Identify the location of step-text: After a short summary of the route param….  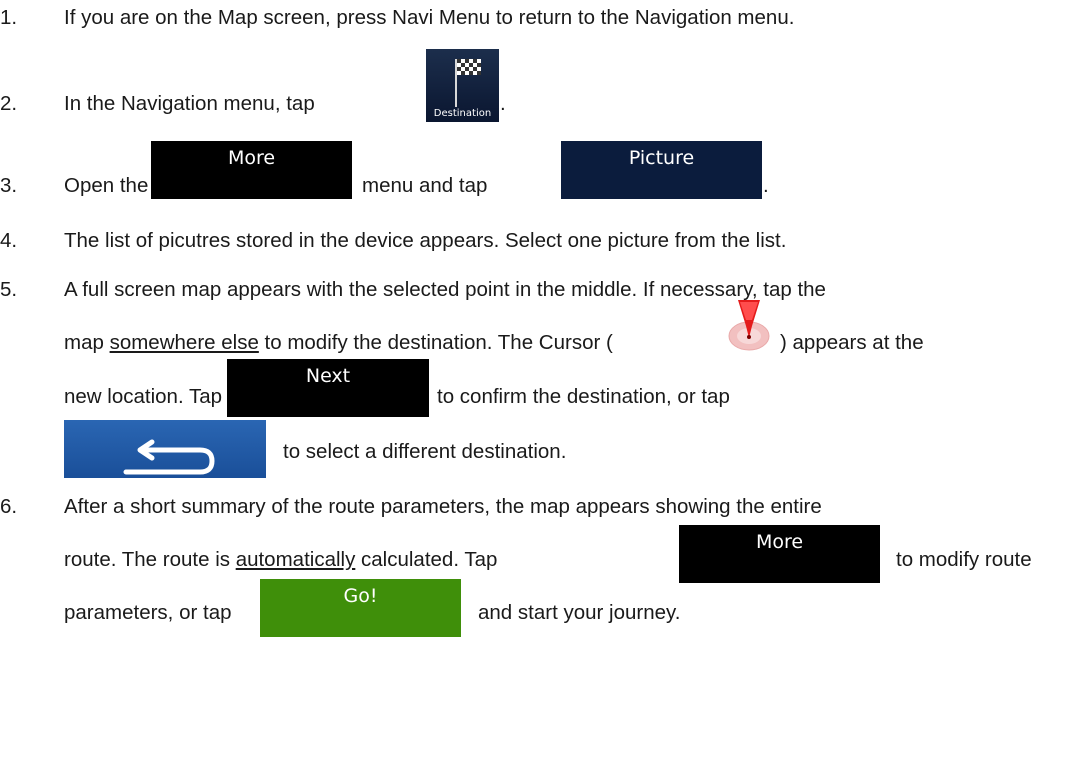
(443, 506).